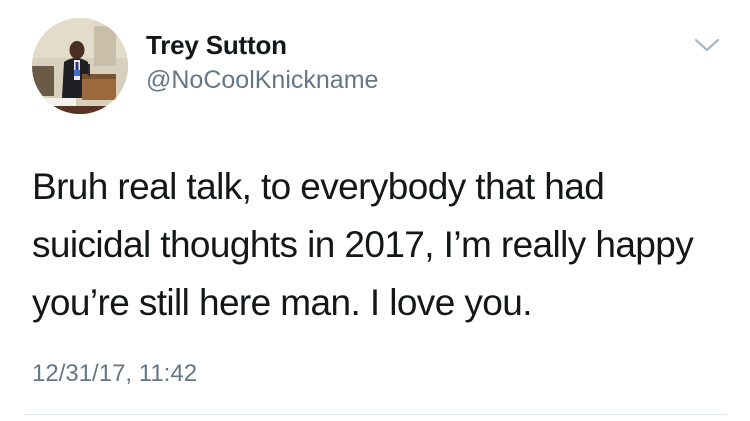 The width and height of the screenshot is (750, 421). I want to click on author-avatar, so click(80, 66).